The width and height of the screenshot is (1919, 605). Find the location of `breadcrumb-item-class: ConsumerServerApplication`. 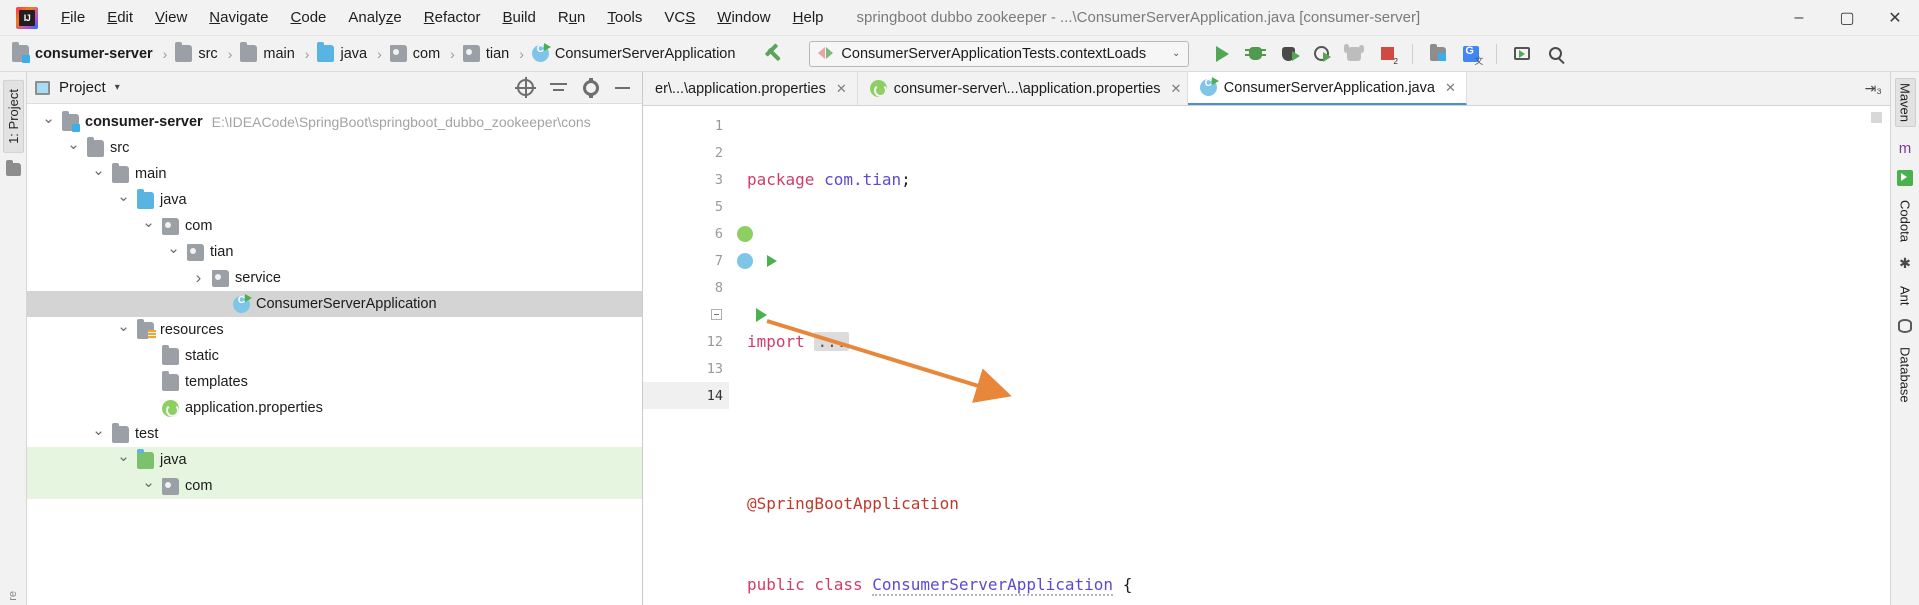

breadcrumb-item-class: ConsumerServerApplication is located at coordinates (635, 53).